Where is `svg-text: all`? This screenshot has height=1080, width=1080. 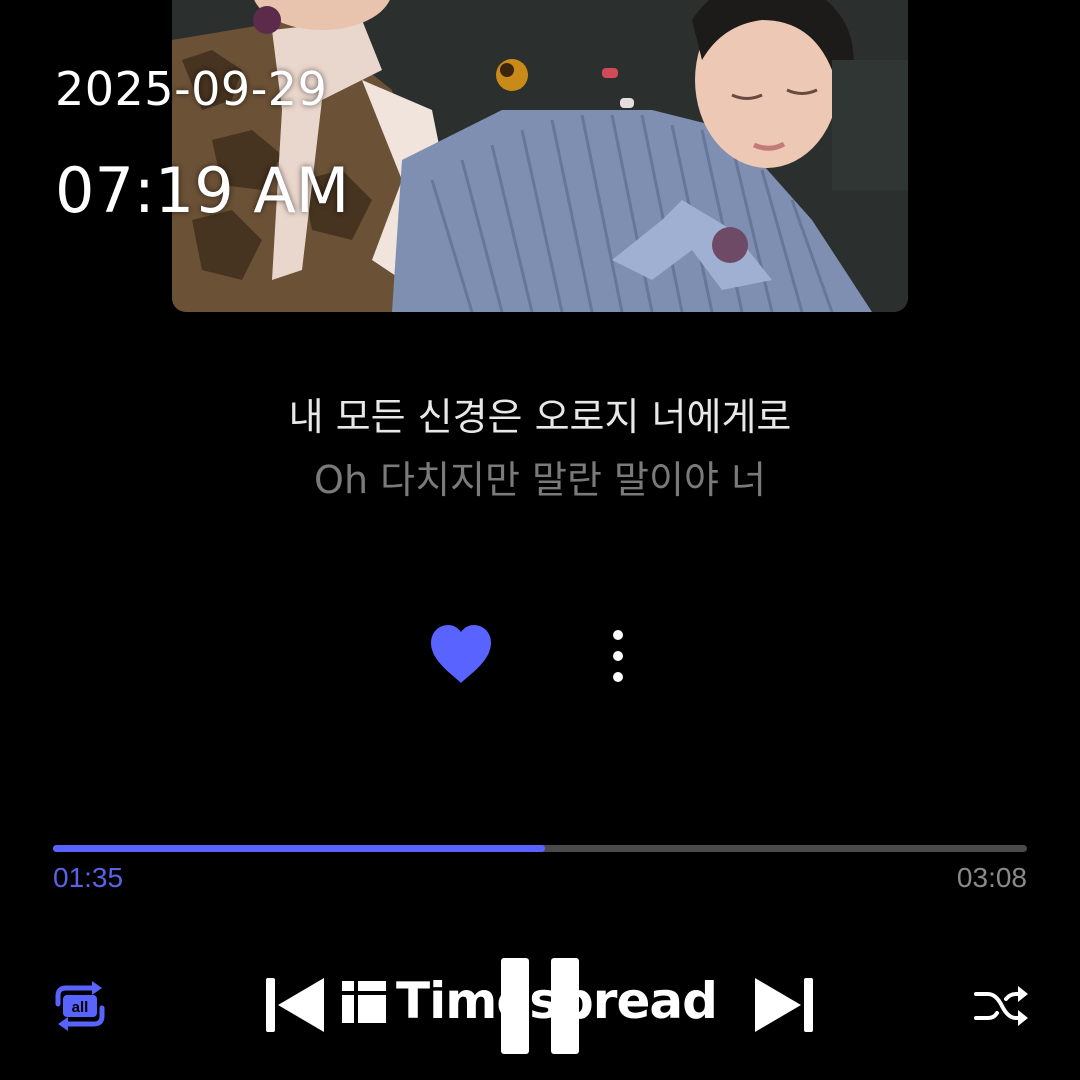 svg-text: all is located at coordinates (80, 1007).